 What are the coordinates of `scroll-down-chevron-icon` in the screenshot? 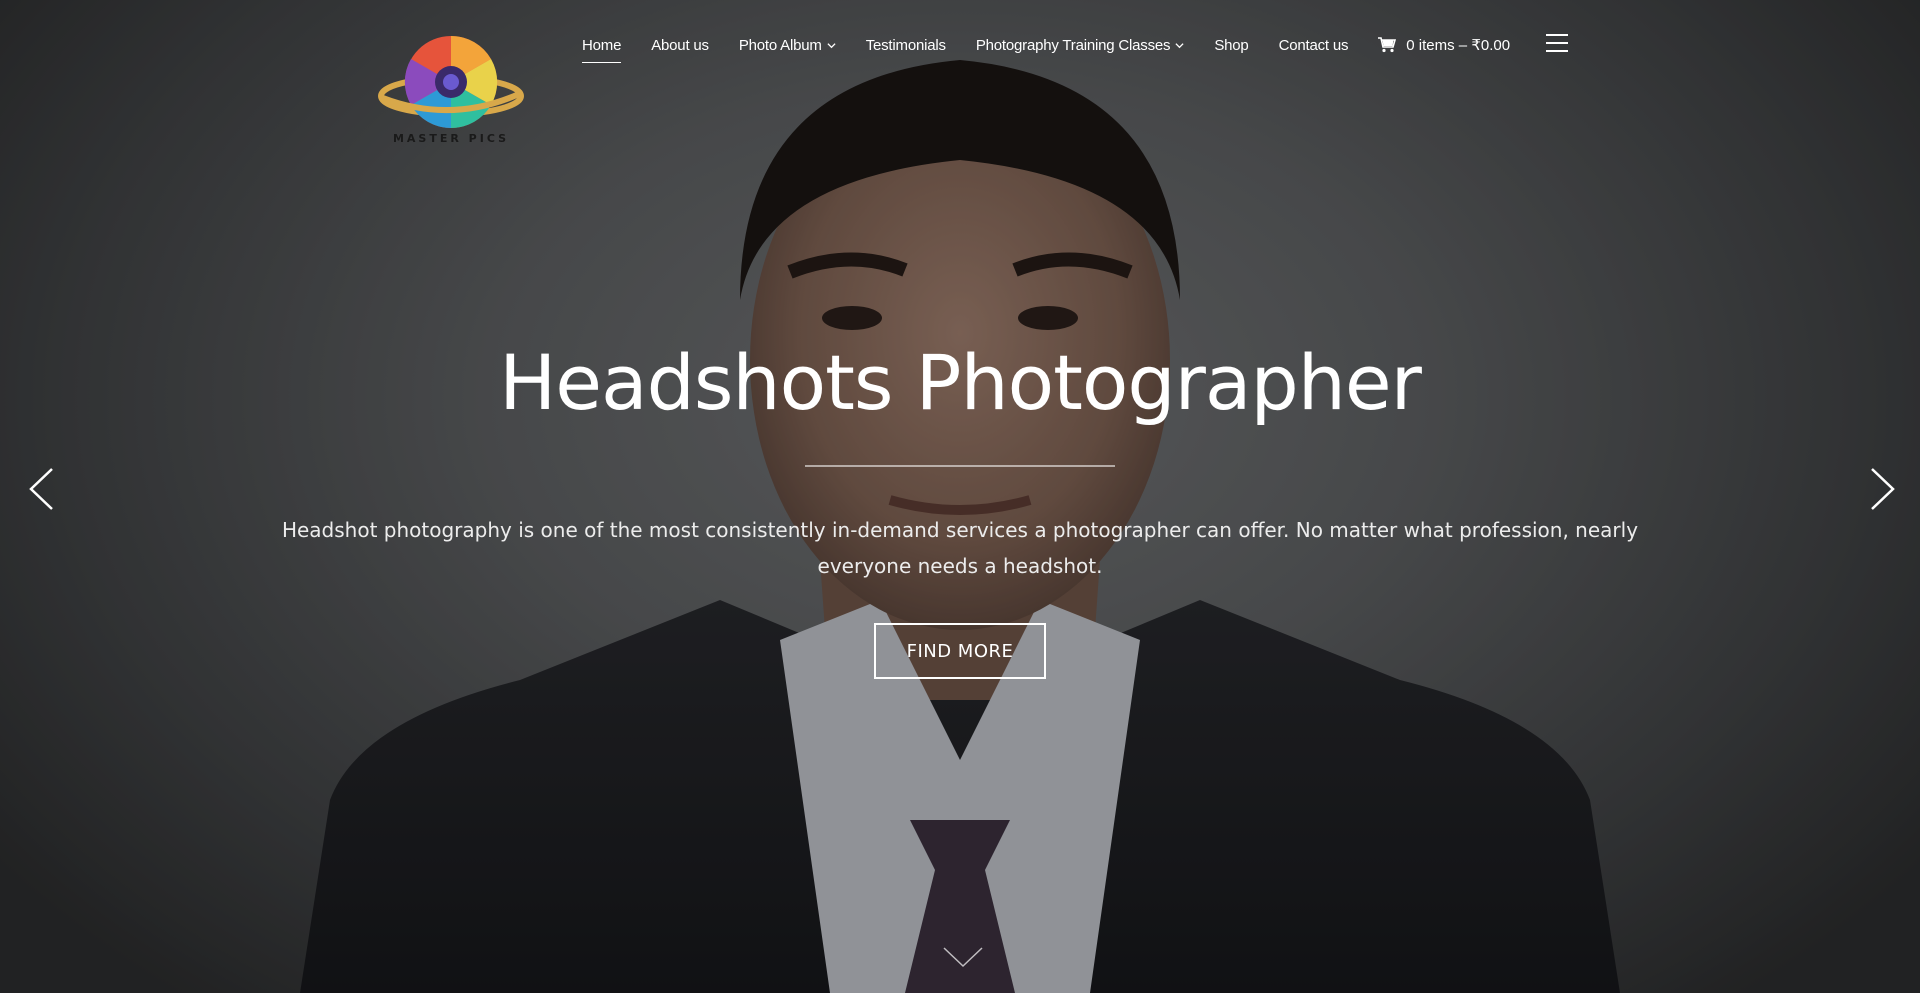 It's located at (963, 958).